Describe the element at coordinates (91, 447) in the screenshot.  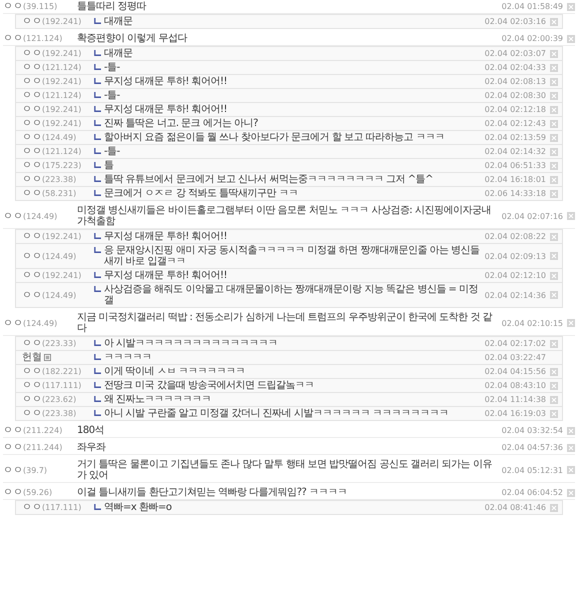
I see `comment-text: 좌우좌` at that location.